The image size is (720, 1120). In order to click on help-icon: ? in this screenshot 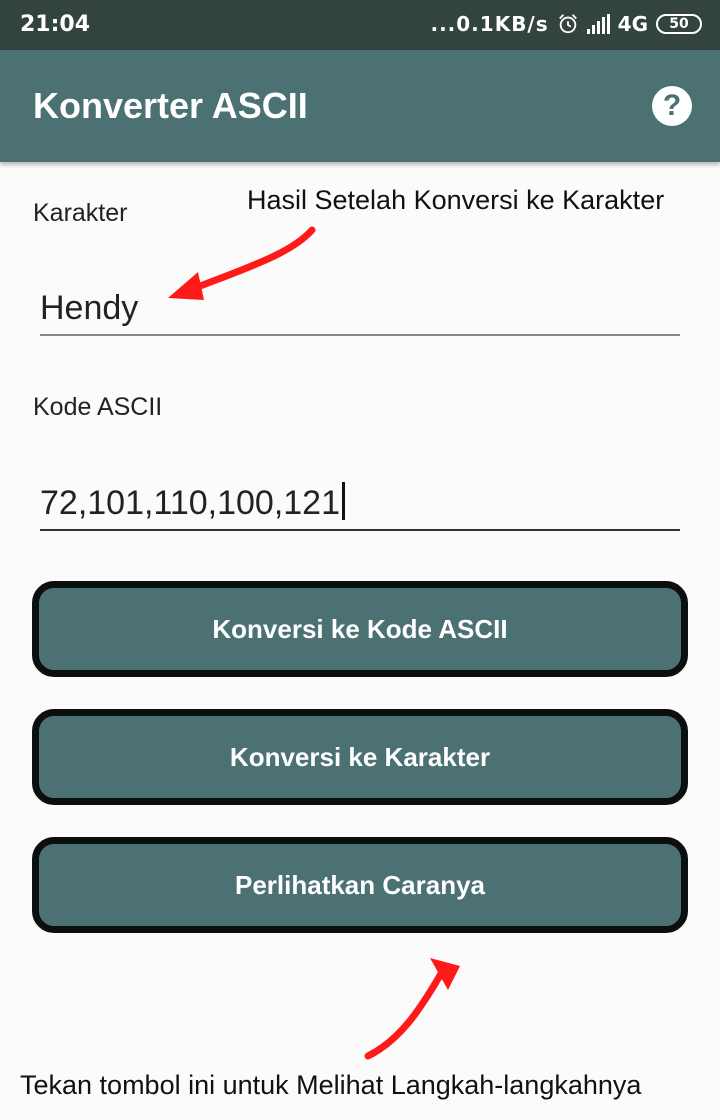, I will do `click(672, 106)`.